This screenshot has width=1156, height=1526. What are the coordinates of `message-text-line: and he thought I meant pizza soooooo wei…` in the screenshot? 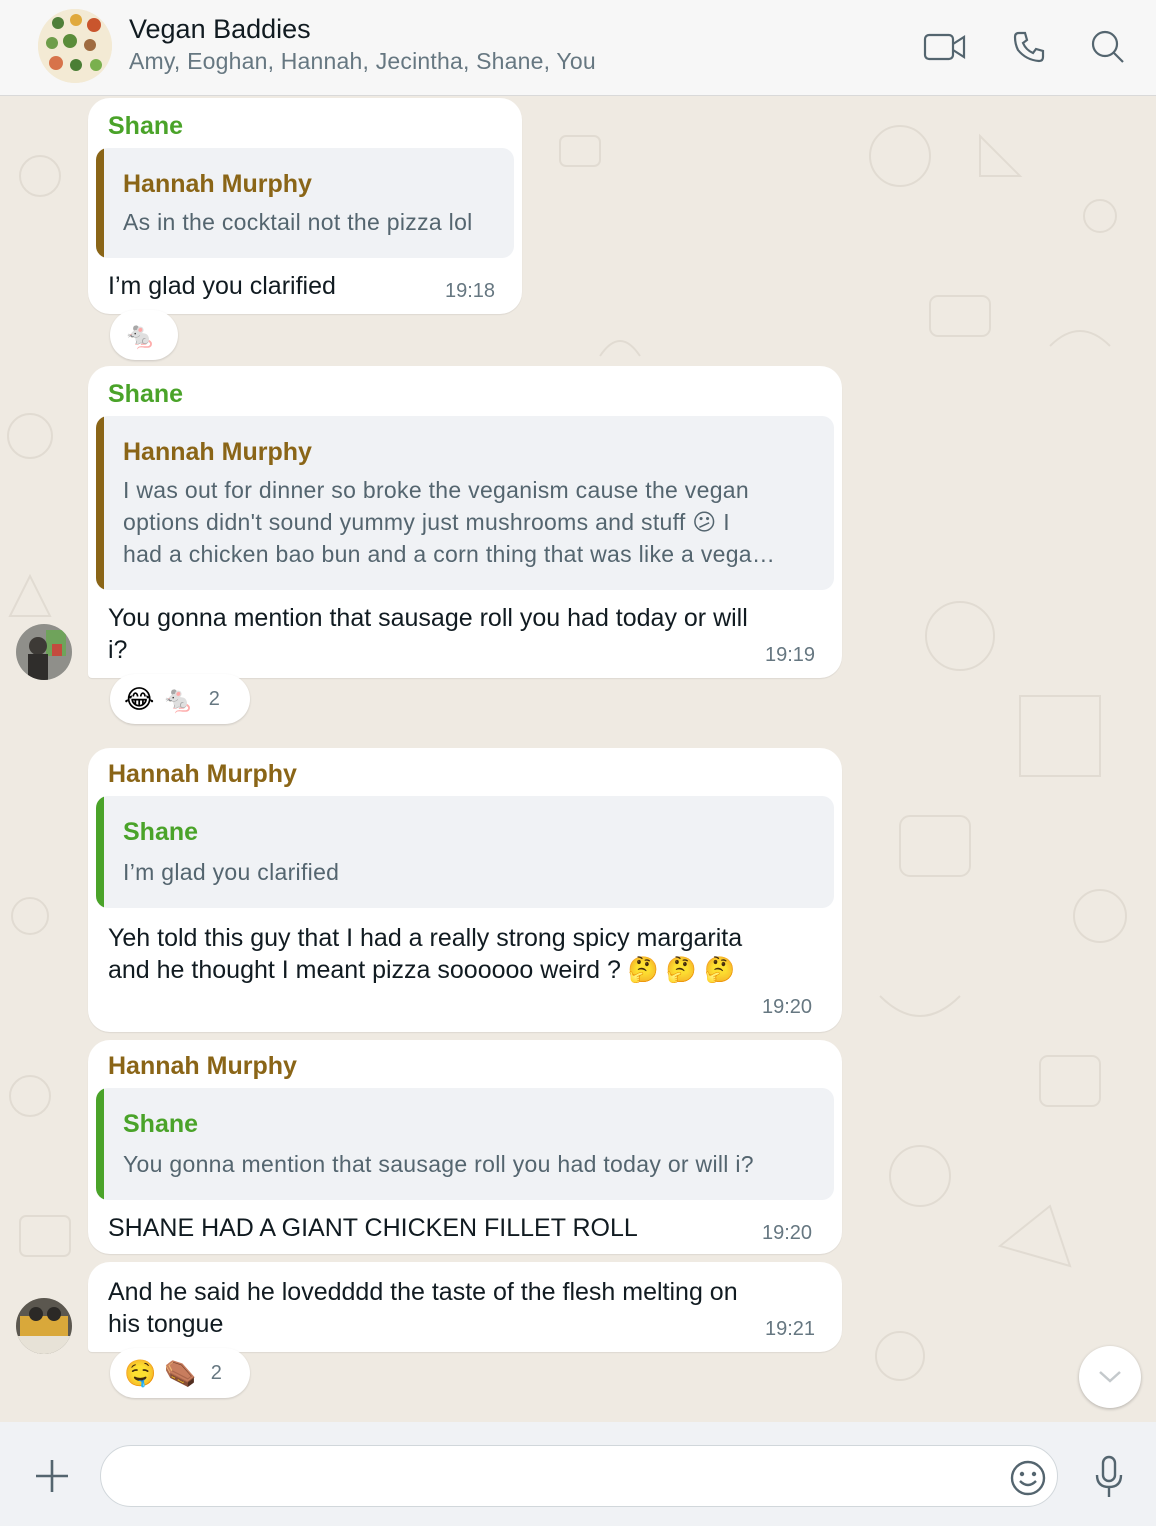 It's located at (422, 970).